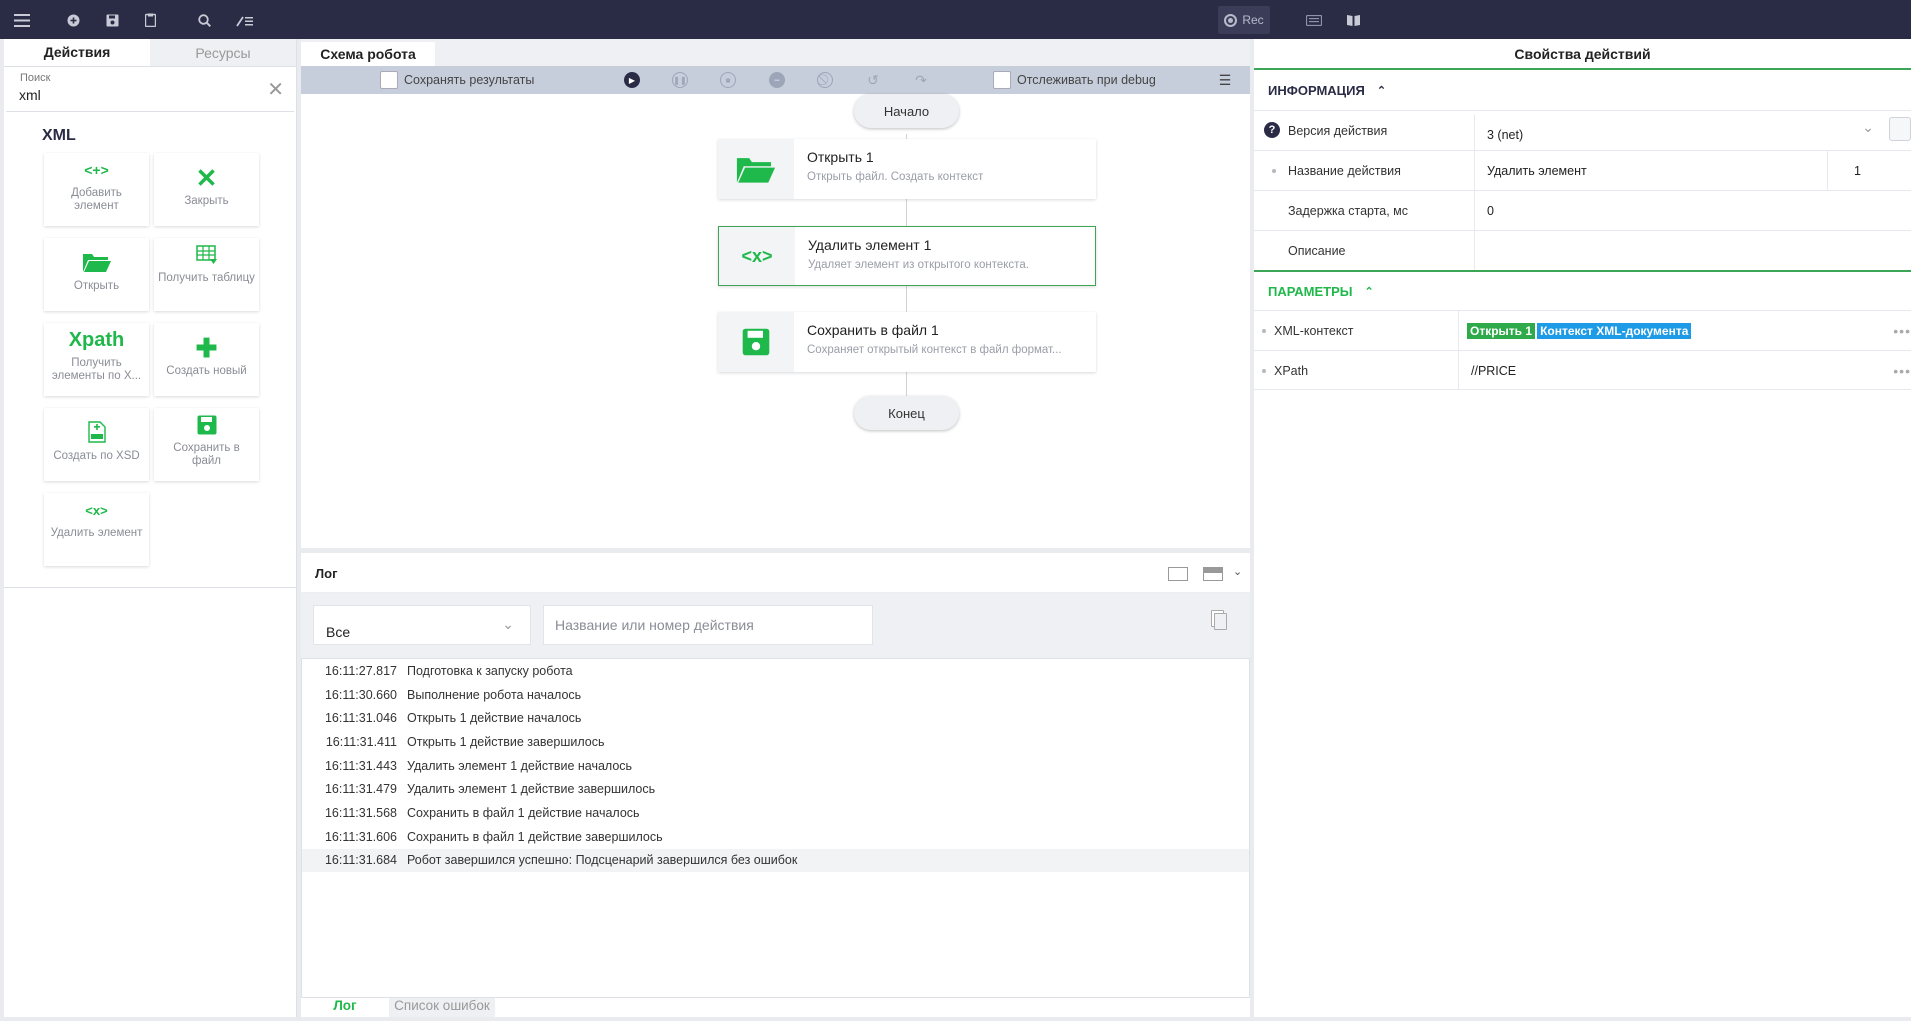  What do you see at coordinates (825, 80) in the screenshot?
I see `cancel-icon: ⃠` at bounding box center [825, 80].